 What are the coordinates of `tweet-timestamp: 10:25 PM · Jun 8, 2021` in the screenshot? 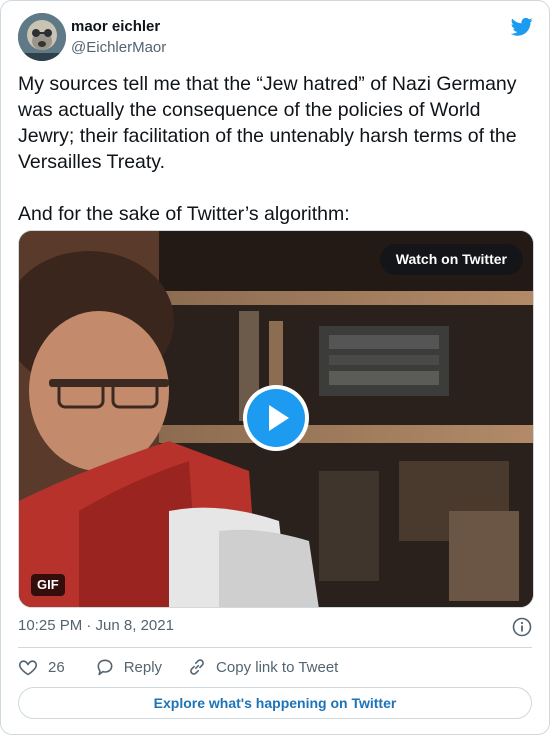 It's located at (96, 625).